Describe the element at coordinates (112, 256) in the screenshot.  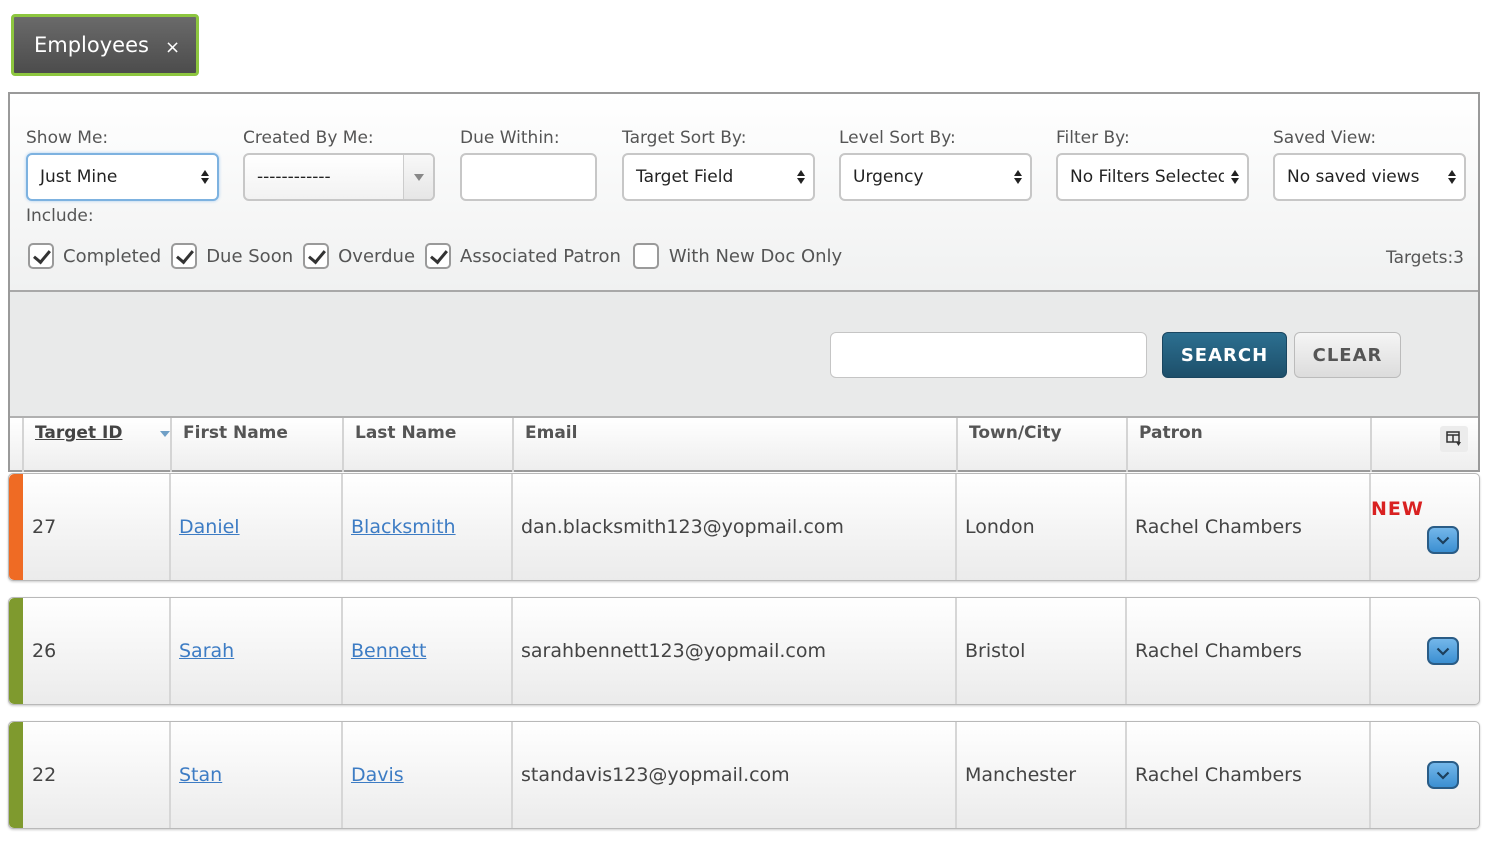
I see `include-completed-label: Completed` at that location.